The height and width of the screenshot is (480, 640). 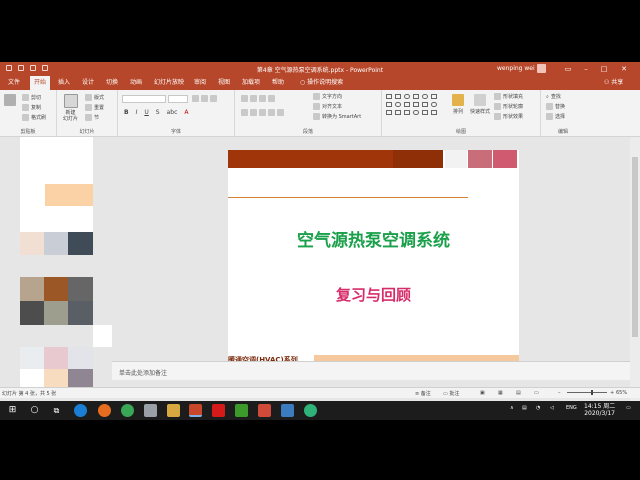 I want to click on shape-outline-label: 形状轮廓, so click(x=513, y=107).